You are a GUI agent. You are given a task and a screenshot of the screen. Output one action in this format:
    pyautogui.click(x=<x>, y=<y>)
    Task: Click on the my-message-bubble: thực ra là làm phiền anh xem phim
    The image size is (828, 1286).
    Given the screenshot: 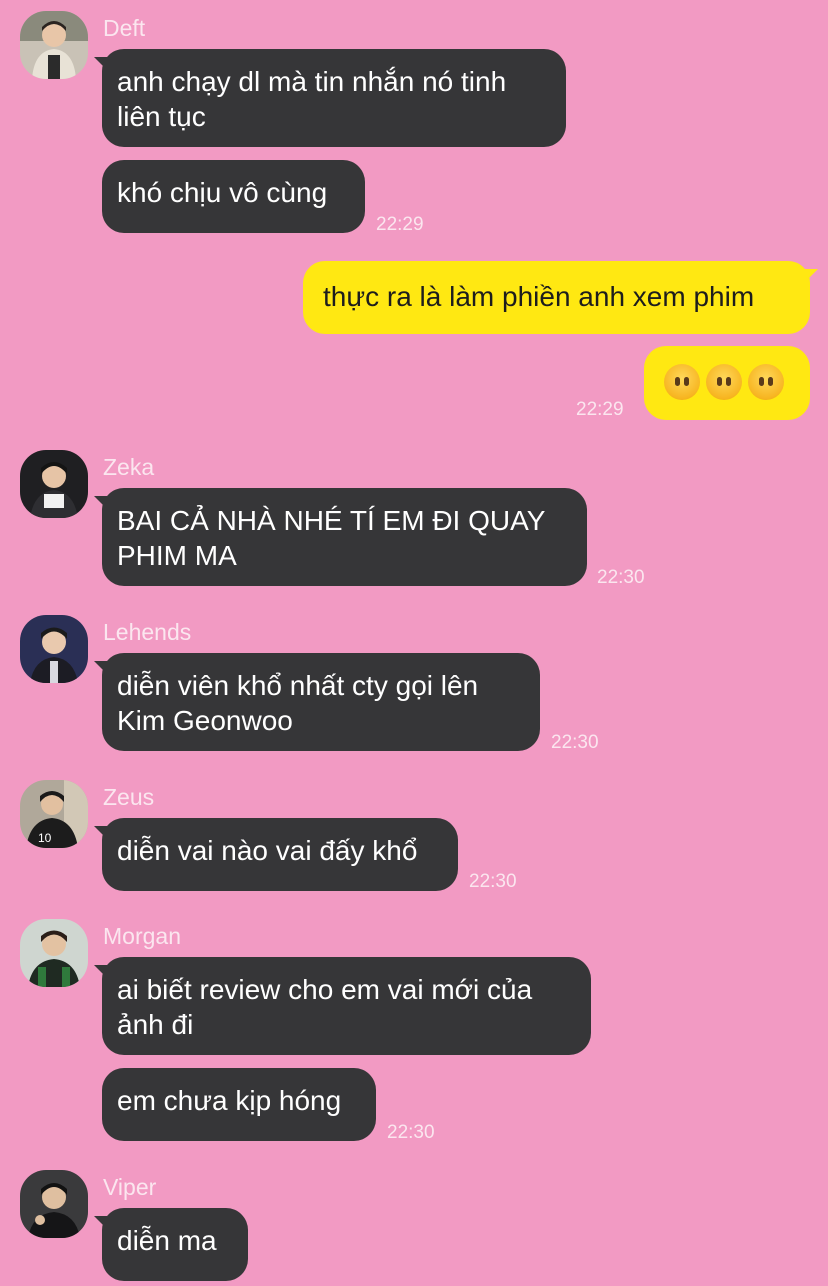 What is the action you would take?
    pyautogui.click(x=560, y=297)
    